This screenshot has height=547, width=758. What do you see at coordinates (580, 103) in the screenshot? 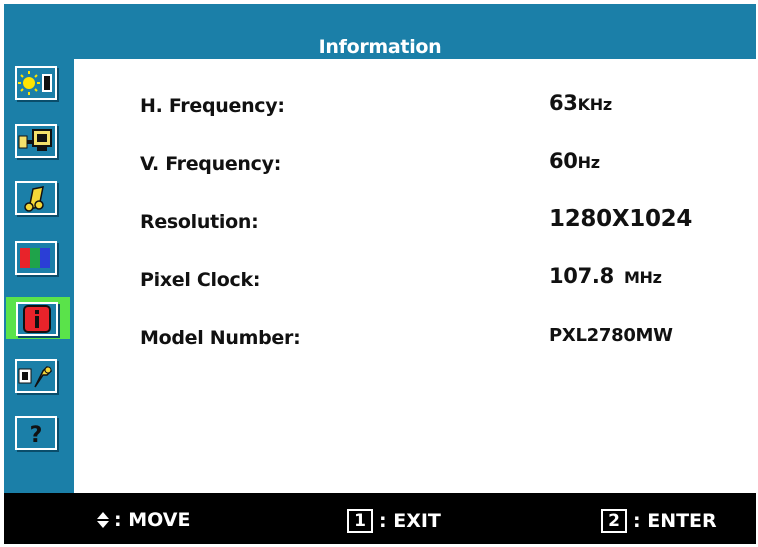
I see `h-frequency-value: 63KHz` at bounding box center [580, 103].